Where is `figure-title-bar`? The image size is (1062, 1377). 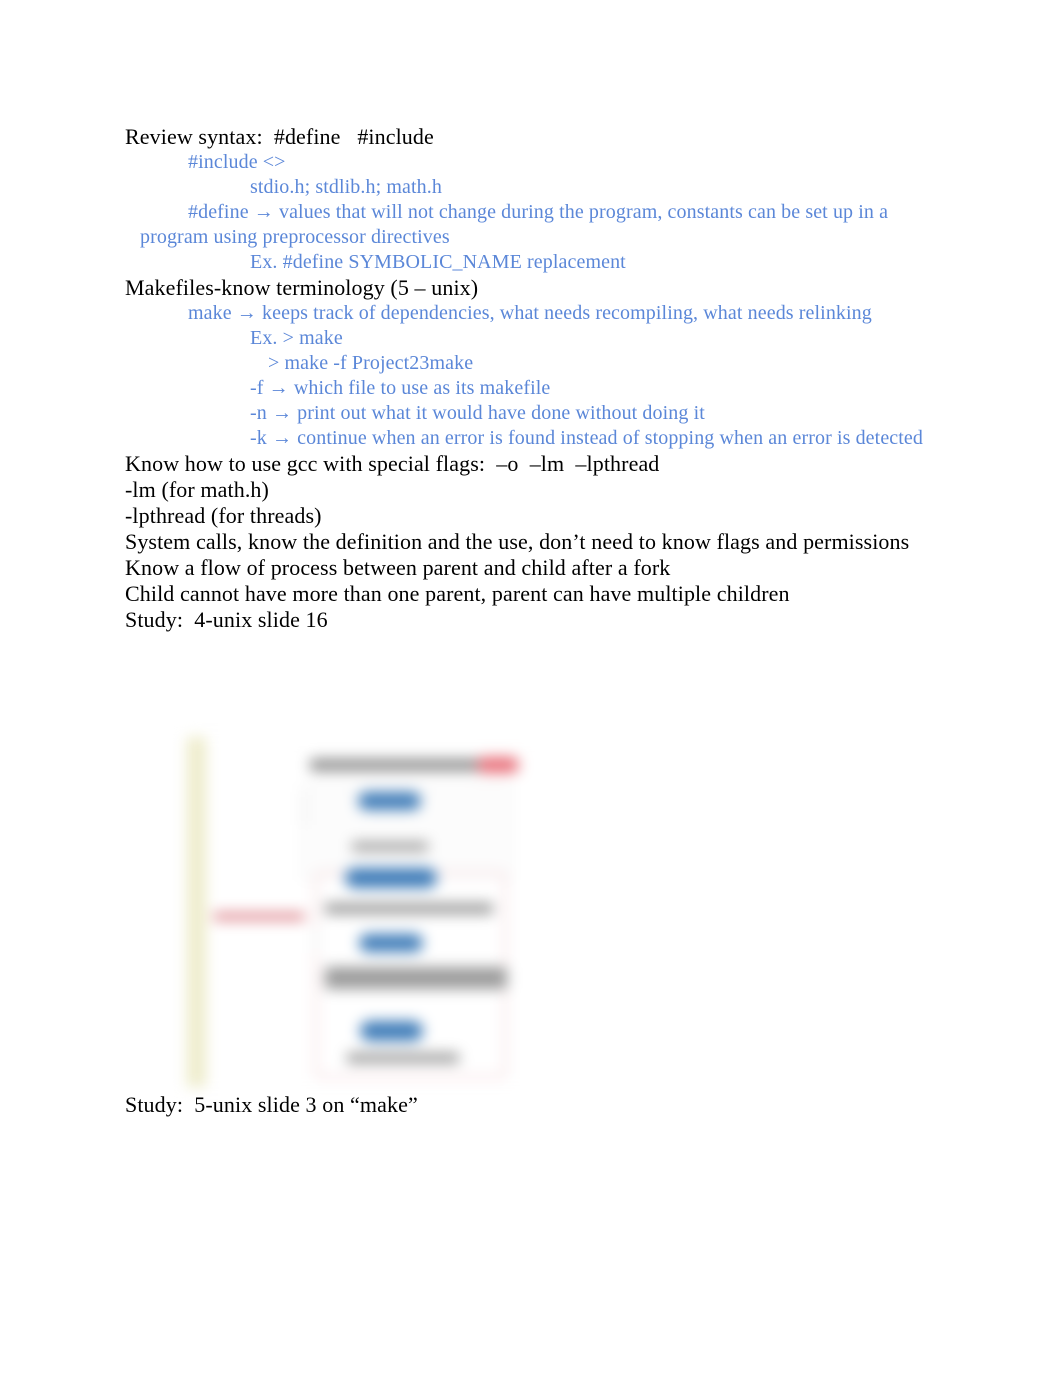 figure-title-bar is located at coordinates (407, 765).